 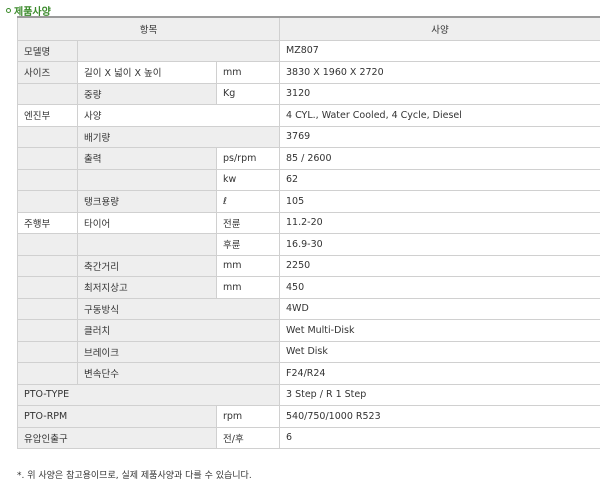 I want to click on row-item: 탱크용량, so click(x=147, y=201).